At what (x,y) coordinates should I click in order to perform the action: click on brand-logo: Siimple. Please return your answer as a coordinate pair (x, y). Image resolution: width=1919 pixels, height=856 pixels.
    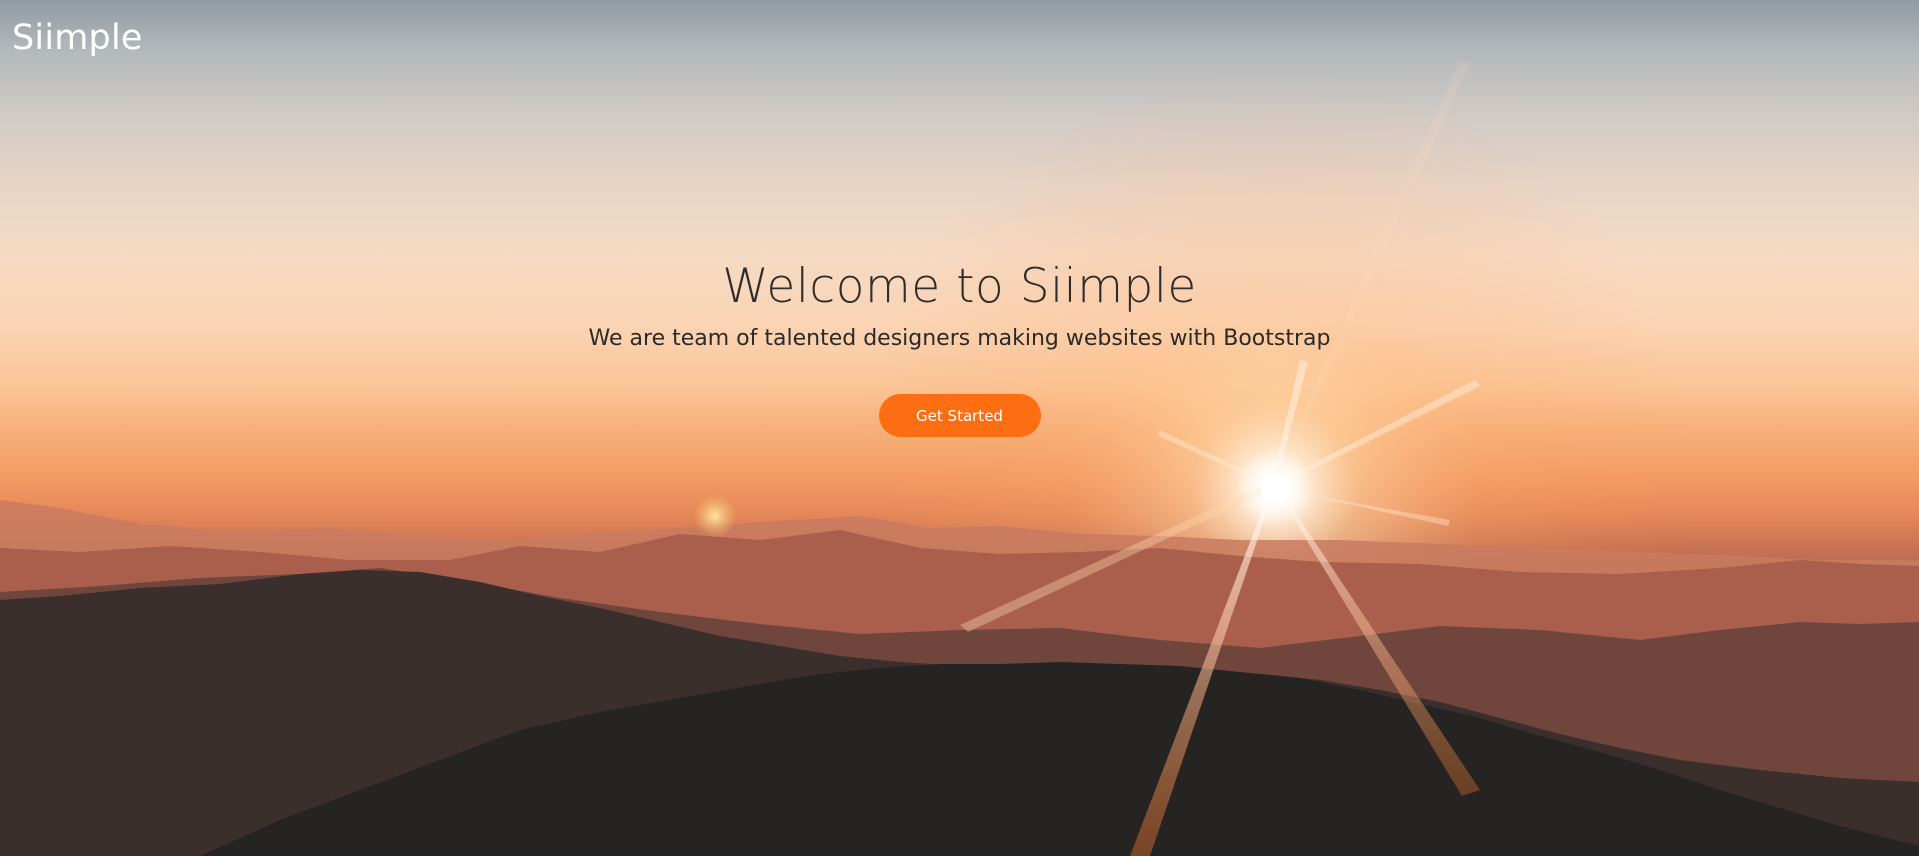
    Looking at the image, I should click on (77, 38).